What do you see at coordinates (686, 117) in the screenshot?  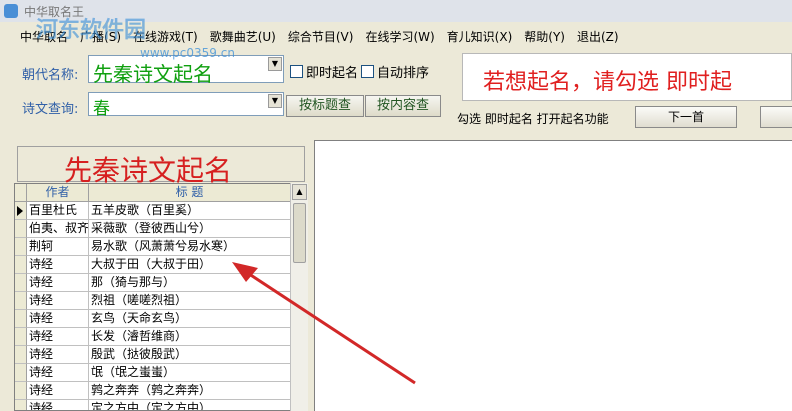 I see `next-poem-button: 下一首` at bounding box center [686, 117].